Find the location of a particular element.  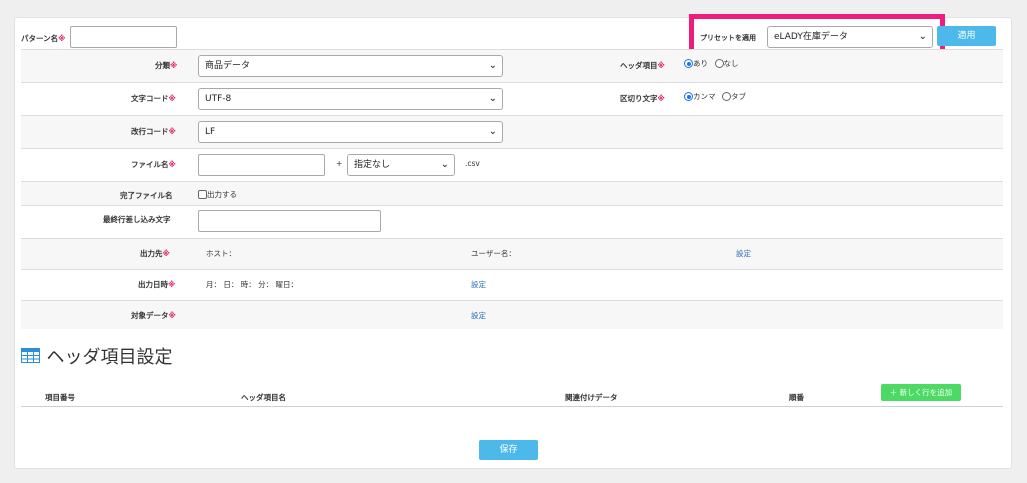

preset-select-value: eLADY在庫データ is located at coordinates (811, 37).